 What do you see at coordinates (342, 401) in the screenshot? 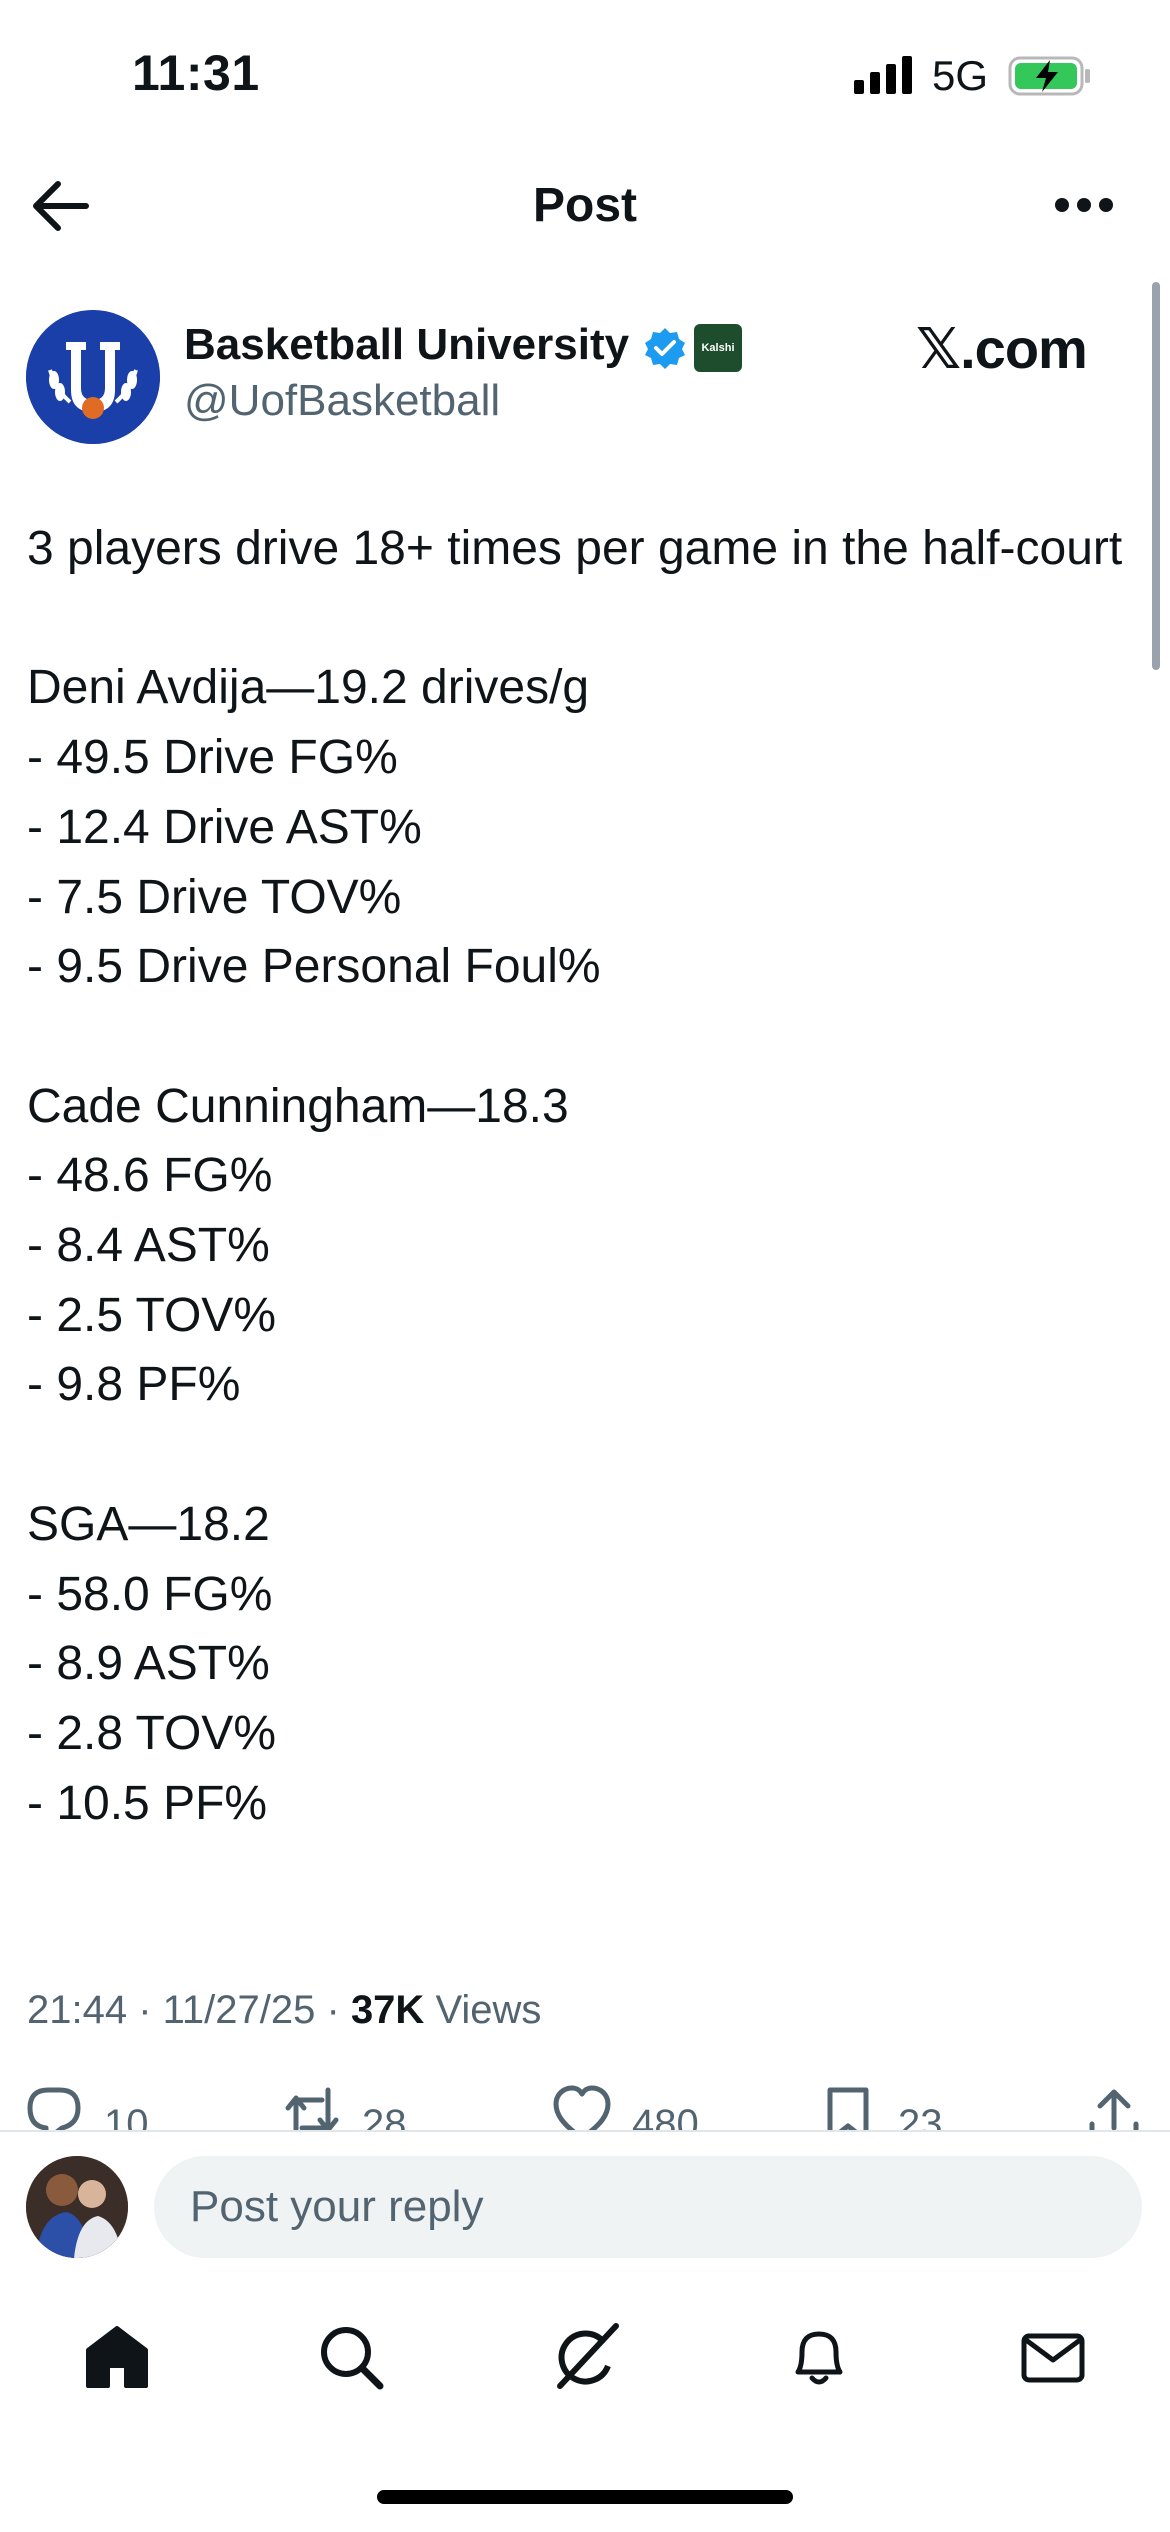
I see `author-handle: @UofBasketball` at bounding box center [342, 401].